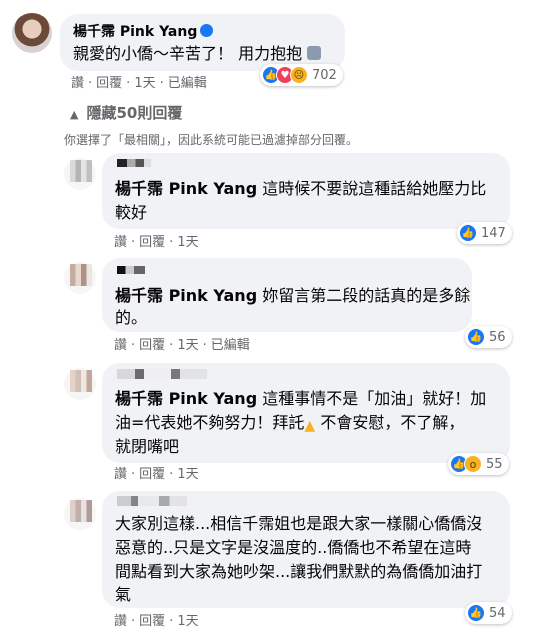  I want to click on main-comment-actions: 讚 · 回覆 · 1天 · 已編輯, so click(139, 84).